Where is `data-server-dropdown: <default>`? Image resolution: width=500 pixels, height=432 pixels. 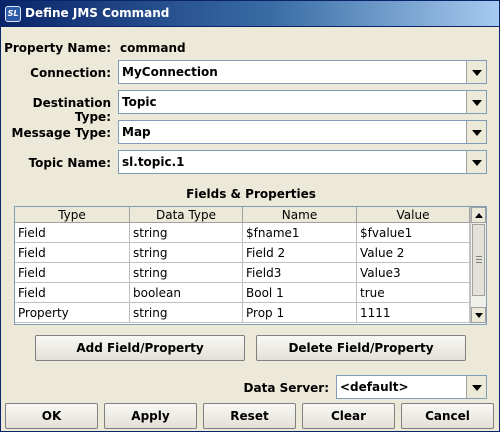
data-server-dropdown: <default> is located at coordinates (411, 387).